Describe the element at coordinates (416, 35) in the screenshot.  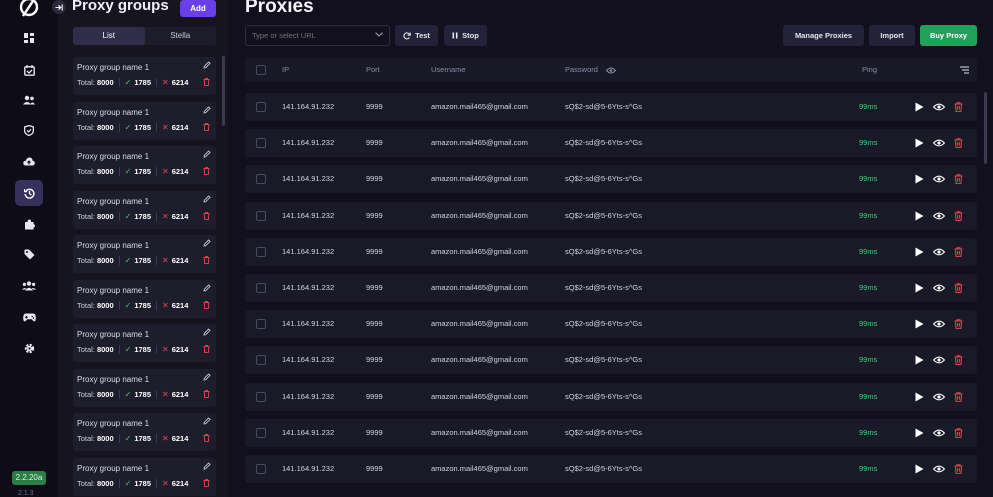
I see `test-button: Test` at that location.